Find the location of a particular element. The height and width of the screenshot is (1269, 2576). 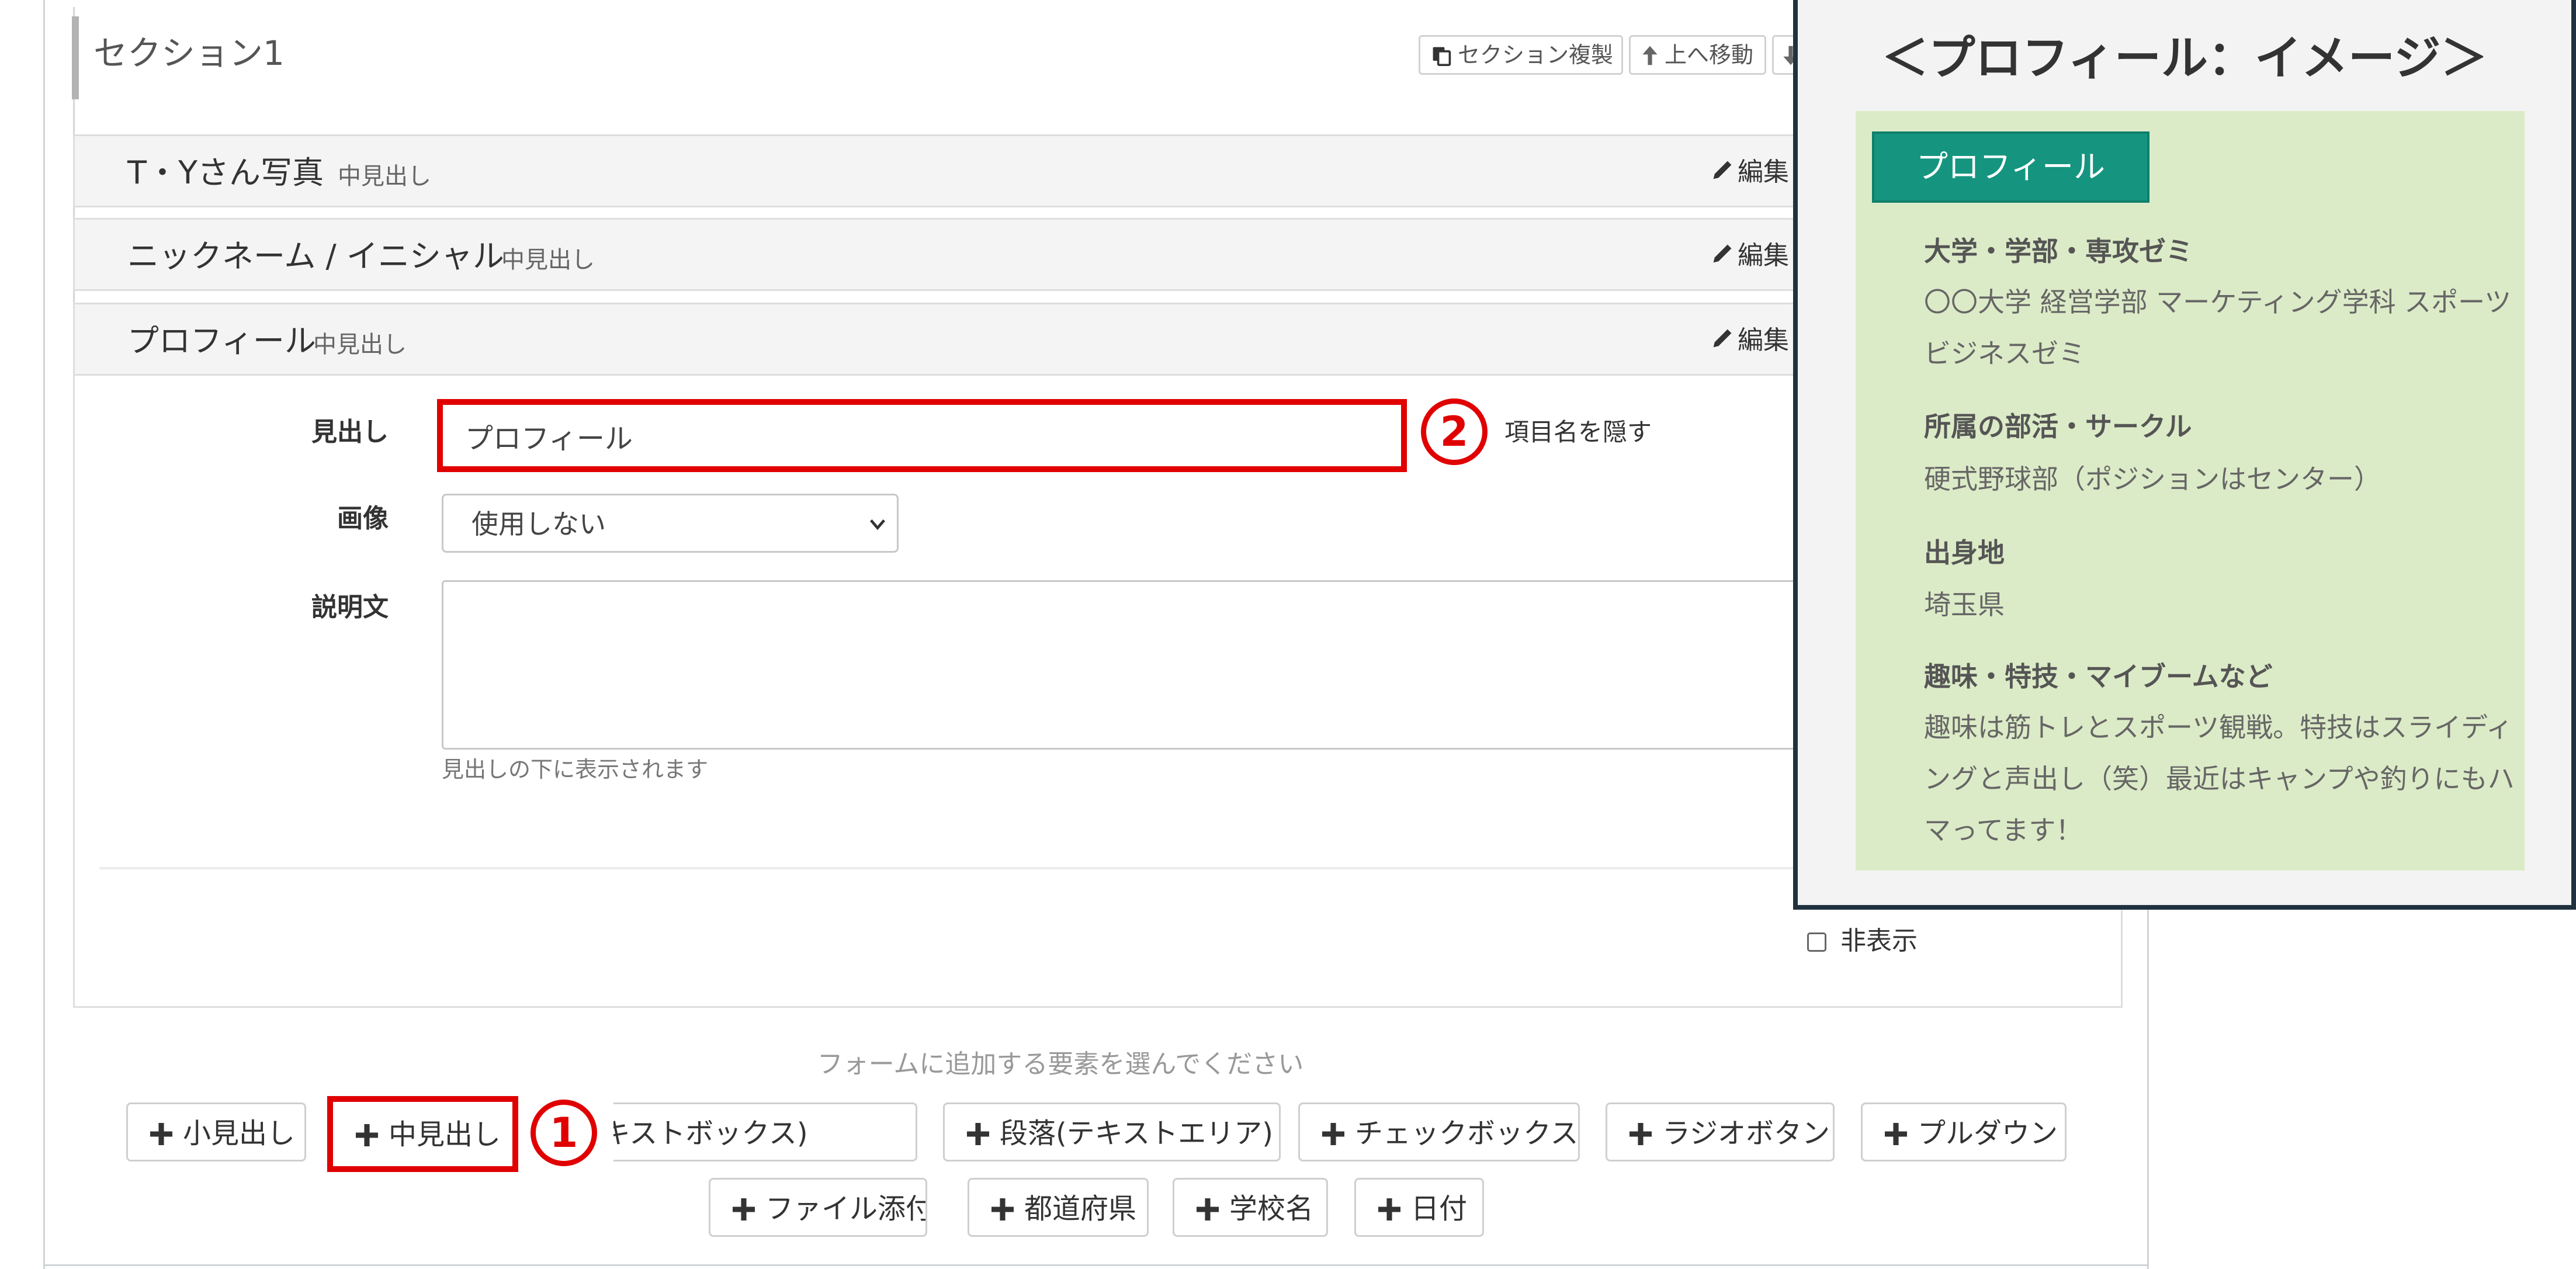

desc-textarea is located at coordinates (1119, 665).